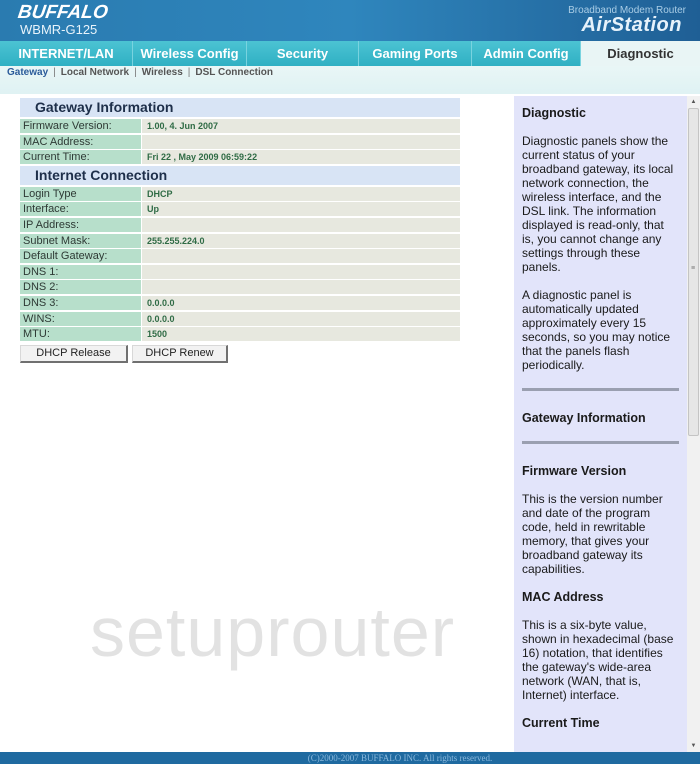 This screenshot has height=764, width=700. What do you see at coordinates (180, 354) in the screenshot?
I see `dhcp-renew-button: DHCP Renew` at bounding box center [180, 354].